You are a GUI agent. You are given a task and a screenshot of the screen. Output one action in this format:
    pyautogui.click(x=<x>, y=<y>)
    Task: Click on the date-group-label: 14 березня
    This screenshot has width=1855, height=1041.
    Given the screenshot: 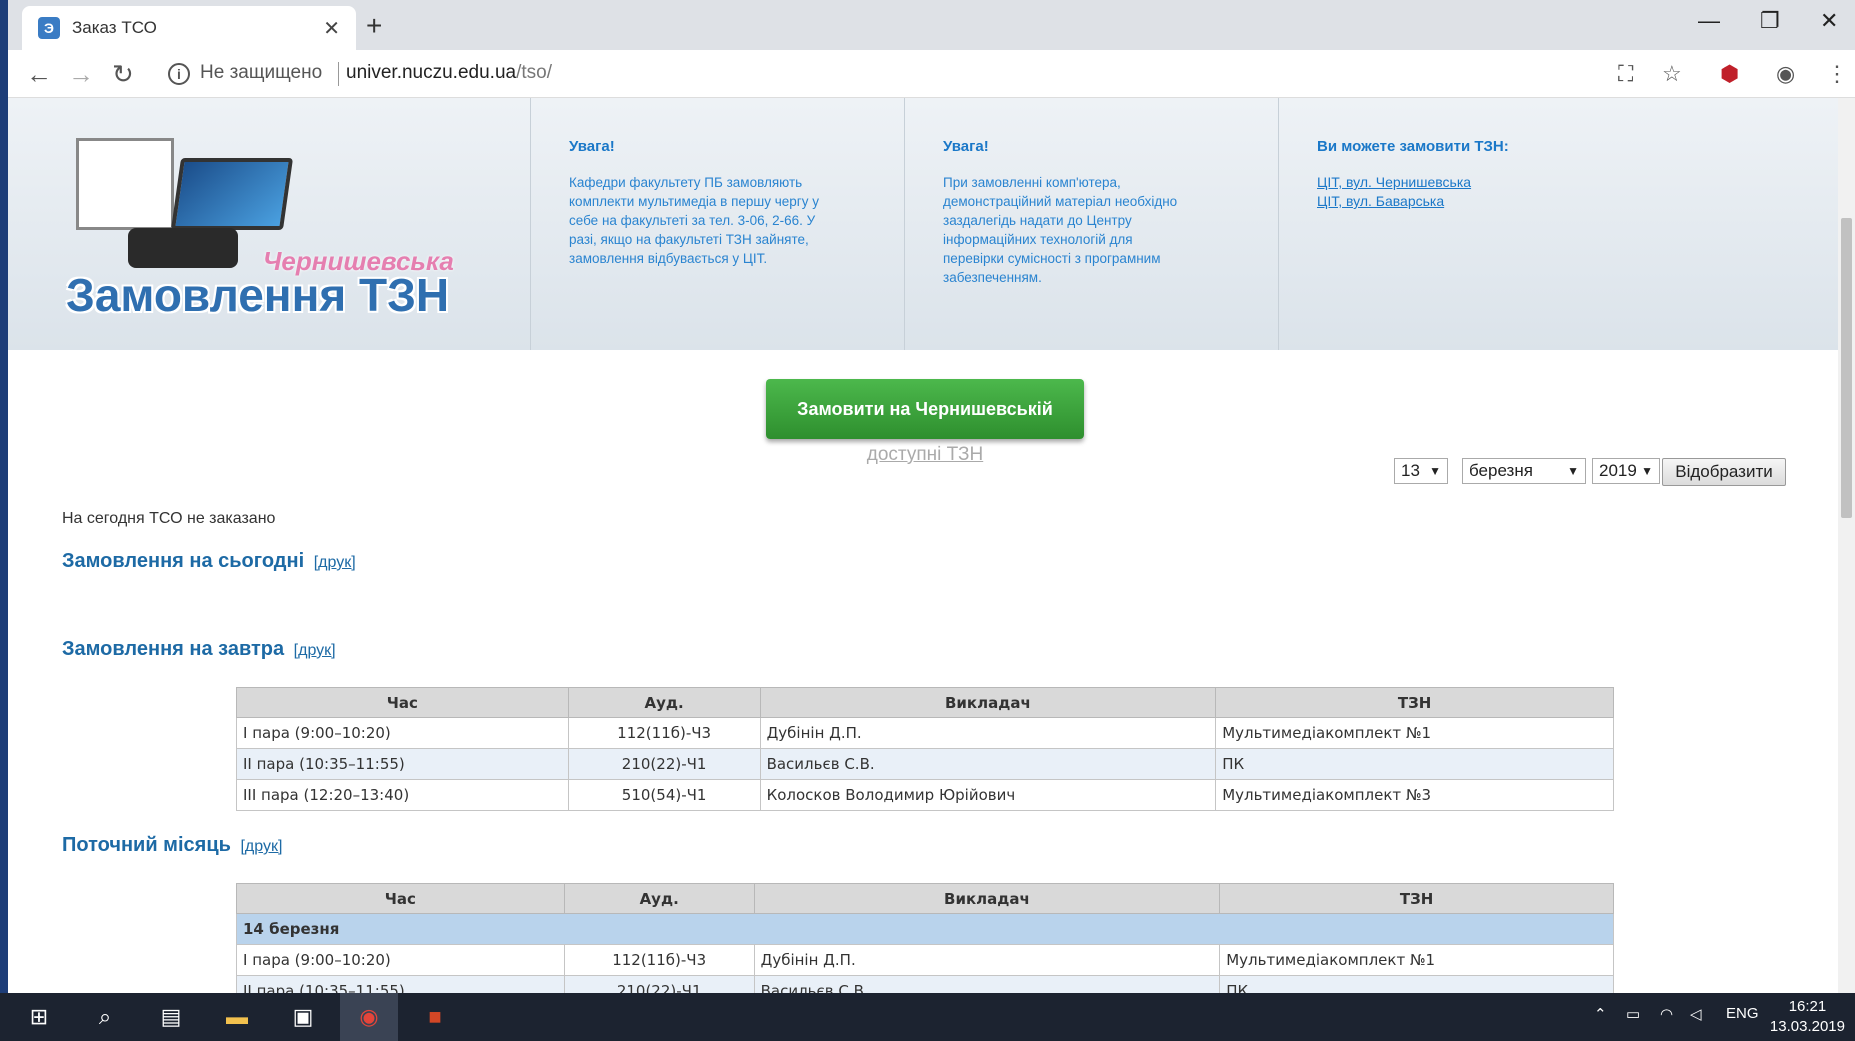 What is the action you would take?
    pyautogui.click(x=925, y=929)
    